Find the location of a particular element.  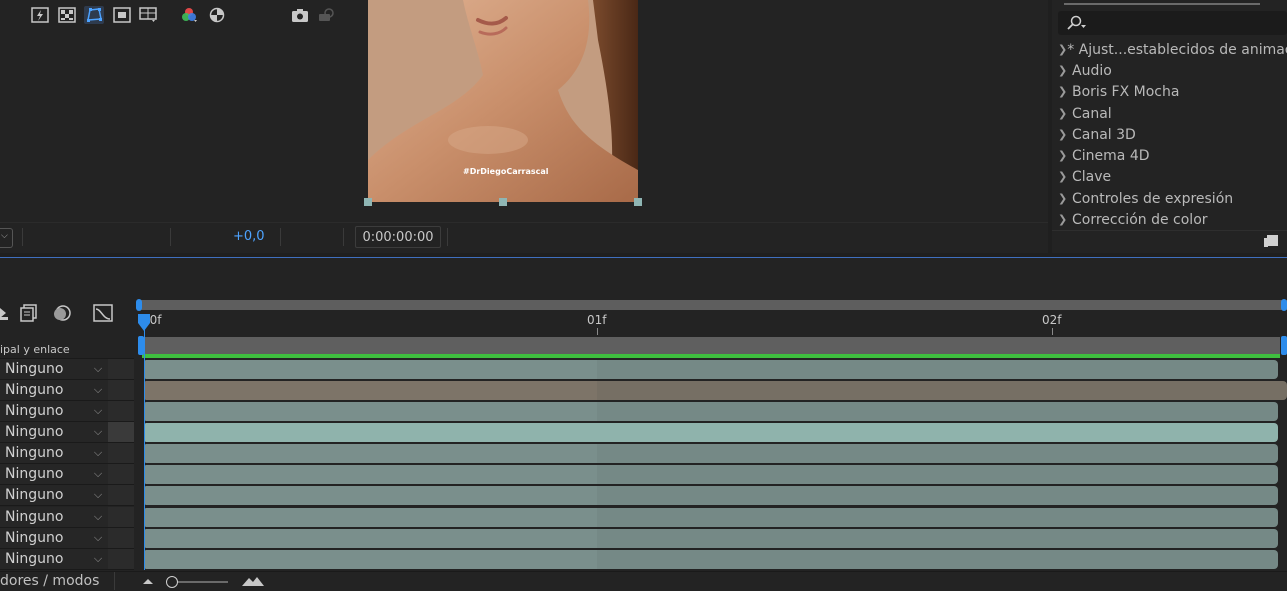

guides-icon is located at coordinates (149, 15).